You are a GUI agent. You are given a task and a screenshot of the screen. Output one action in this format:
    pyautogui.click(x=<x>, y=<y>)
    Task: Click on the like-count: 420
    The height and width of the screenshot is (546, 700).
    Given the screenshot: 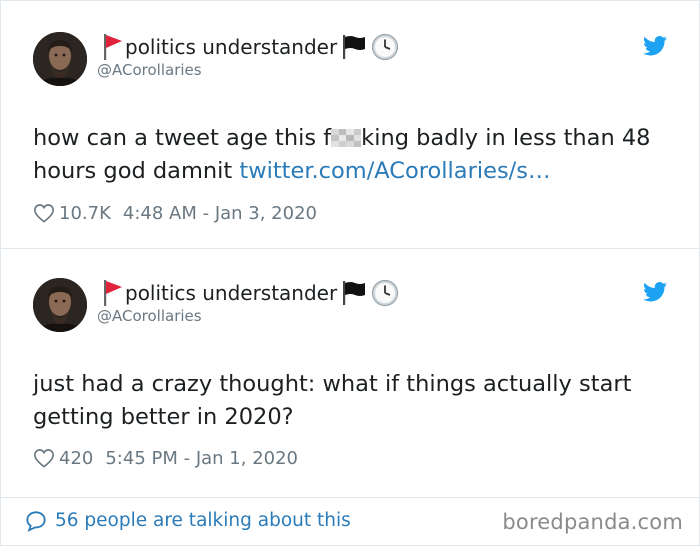 What is the action you would take?
    pyautogui.click(x=76, y=458)
    